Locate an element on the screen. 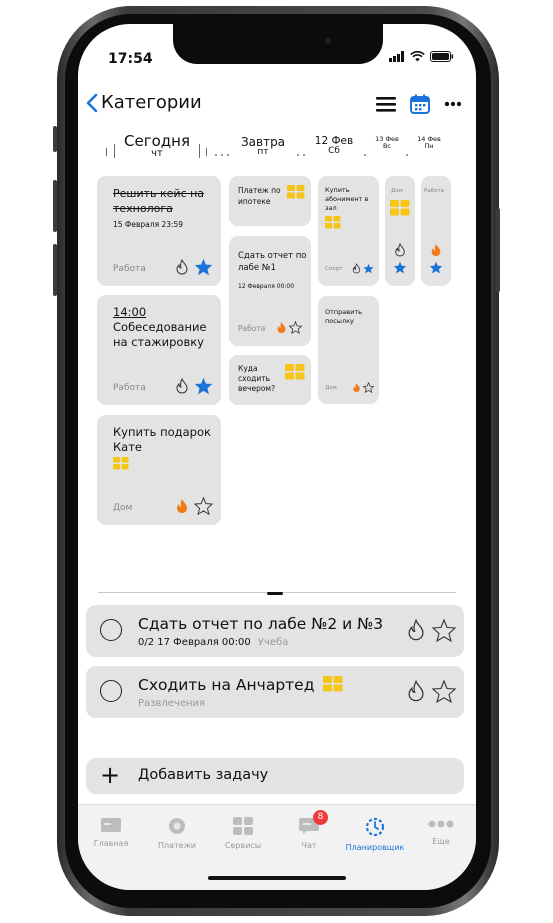 The height and width of the screenshot is (923, 553). day-weekday: Вс is located at coordinates (387, 145).